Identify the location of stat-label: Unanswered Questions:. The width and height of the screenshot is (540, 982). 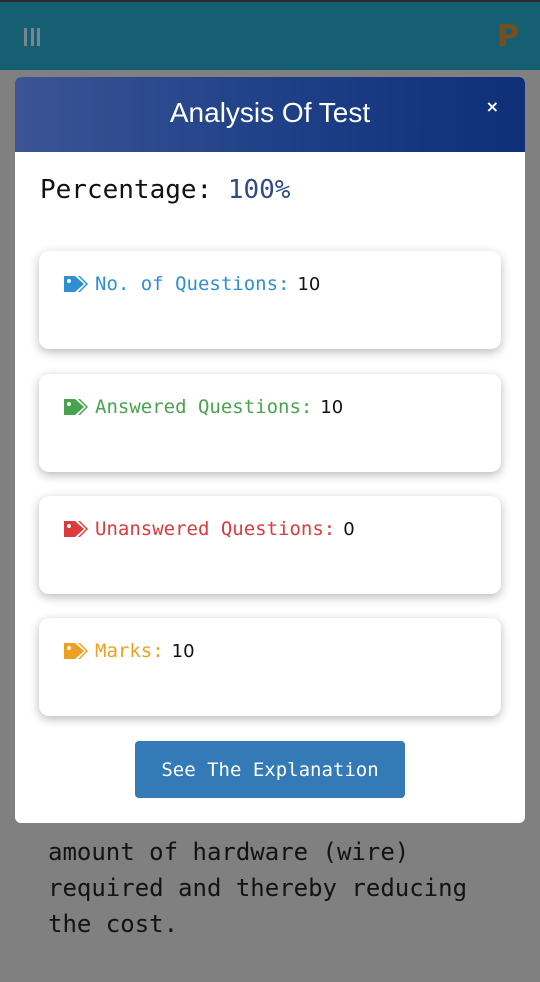
(215, 529).